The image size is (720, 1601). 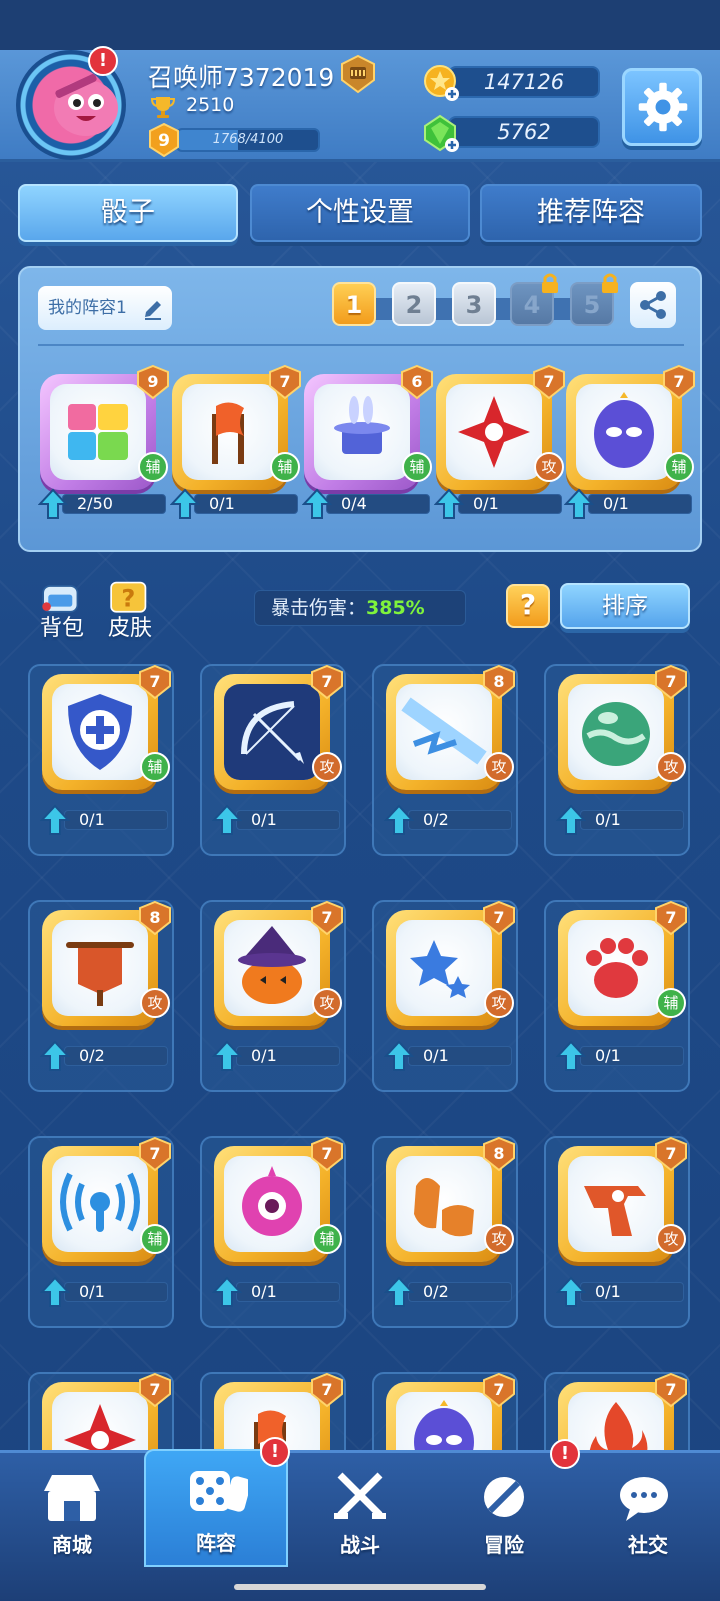 What do you see at coordinates (662, 107) in the screenshot?
I see `settings-button` at bounding box center [662, 107].